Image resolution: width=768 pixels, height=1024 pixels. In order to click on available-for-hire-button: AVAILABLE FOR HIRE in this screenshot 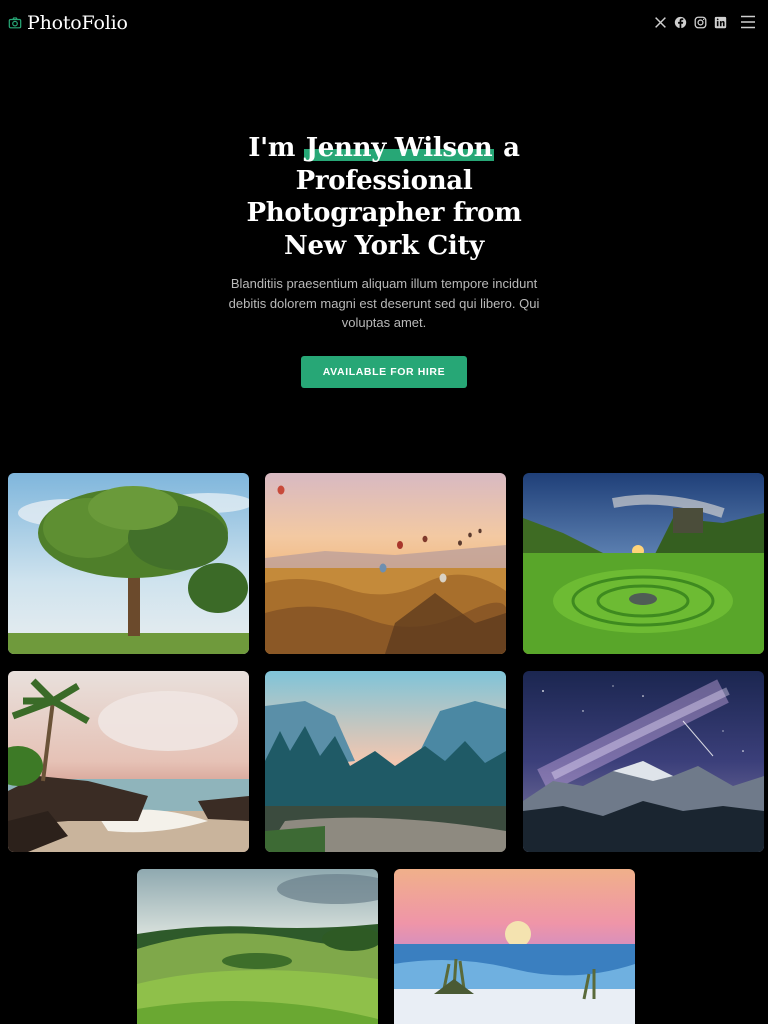, I will do `click(384, 371)`.